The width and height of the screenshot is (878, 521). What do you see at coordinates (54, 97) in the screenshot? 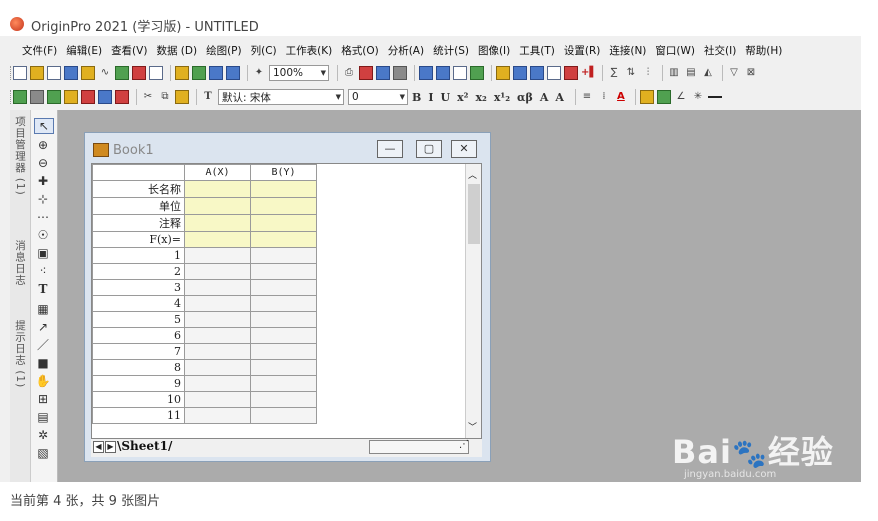
I see `import-ascii-icon` at bounding box center [54, 97].